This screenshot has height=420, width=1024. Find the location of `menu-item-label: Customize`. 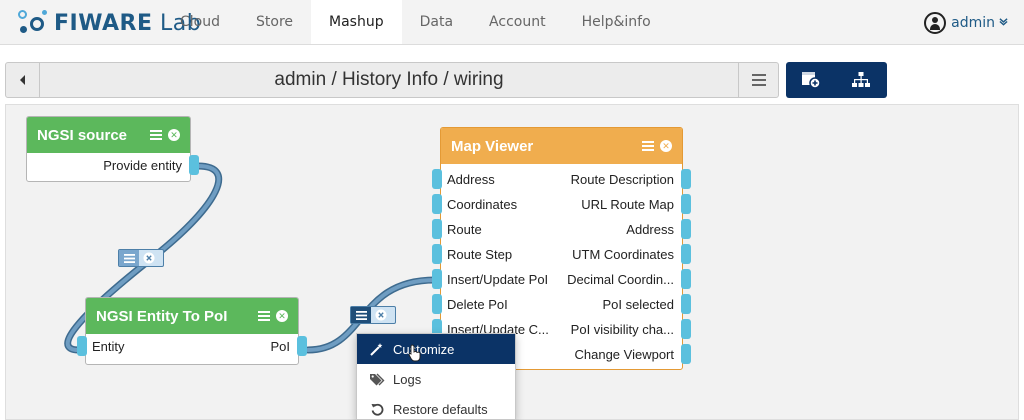

menu-item-label: Customize is located at coordinates (424, 349).